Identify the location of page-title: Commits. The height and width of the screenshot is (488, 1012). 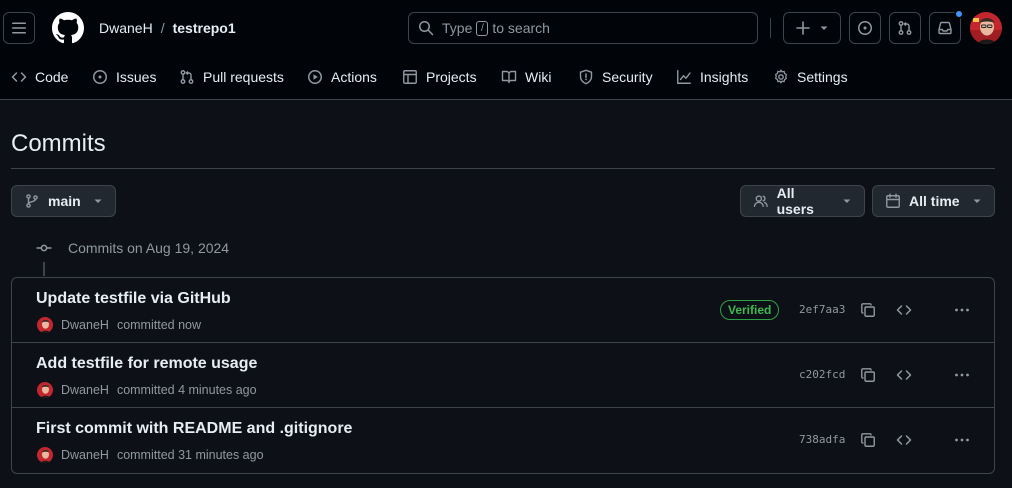
(58, 143).